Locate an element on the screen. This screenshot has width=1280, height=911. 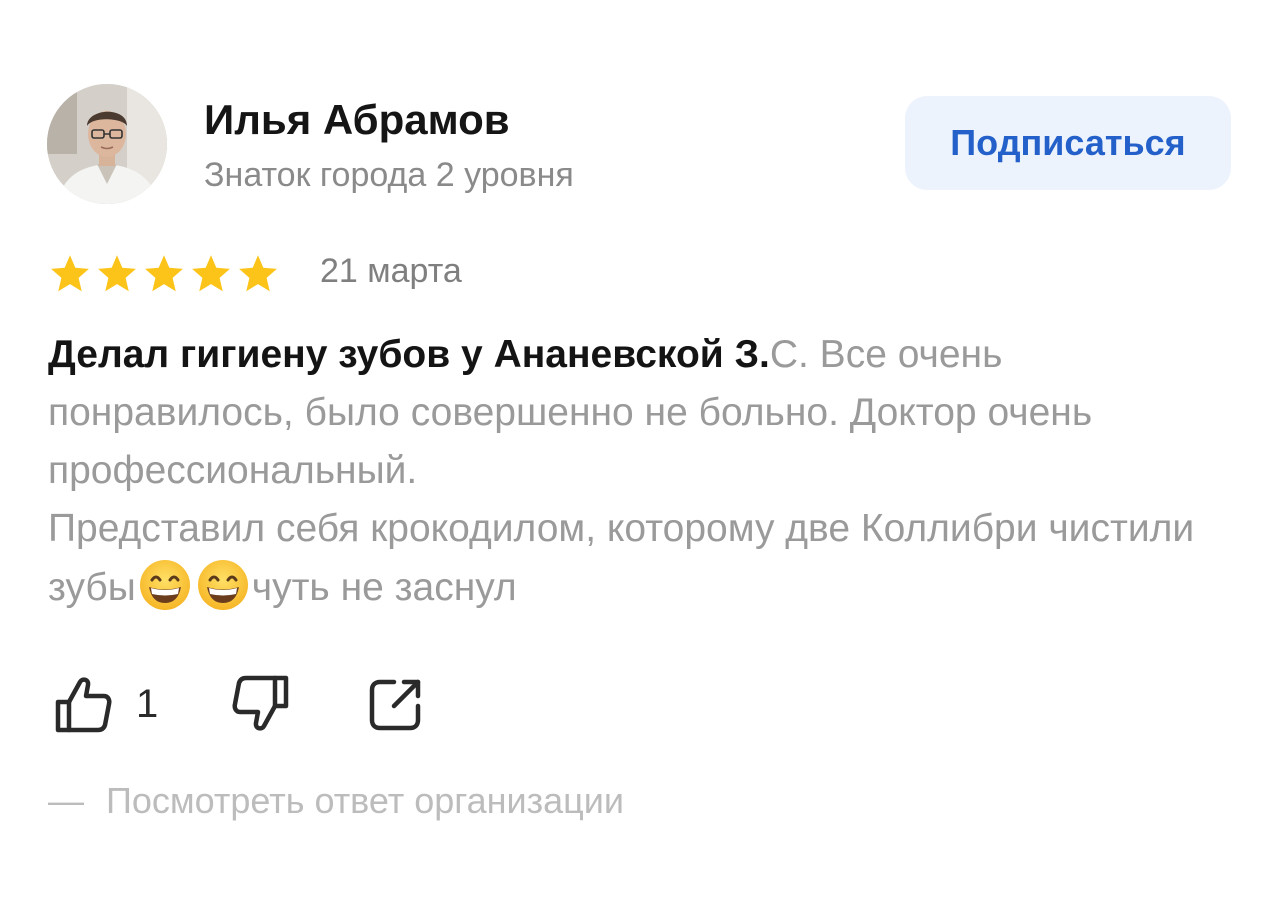
share-icon is located at coordinates (396, 704).